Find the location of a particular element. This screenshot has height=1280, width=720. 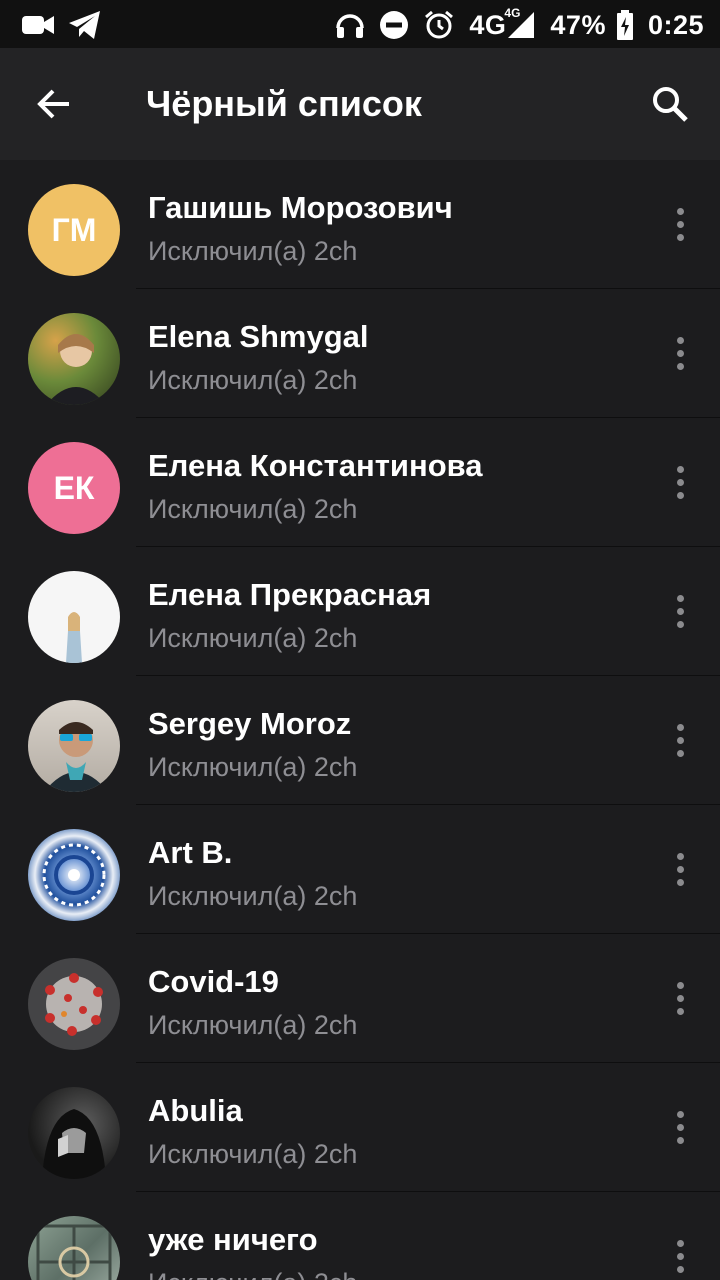

list-item: Covid-19 Исключил(а) 2ch is located at coordinates (360, 998).